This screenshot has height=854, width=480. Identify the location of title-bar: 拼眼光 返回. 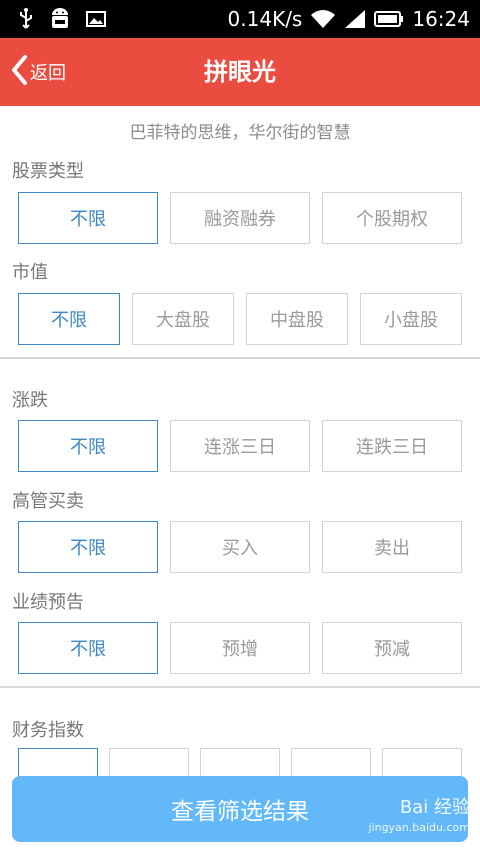
(240, 72).